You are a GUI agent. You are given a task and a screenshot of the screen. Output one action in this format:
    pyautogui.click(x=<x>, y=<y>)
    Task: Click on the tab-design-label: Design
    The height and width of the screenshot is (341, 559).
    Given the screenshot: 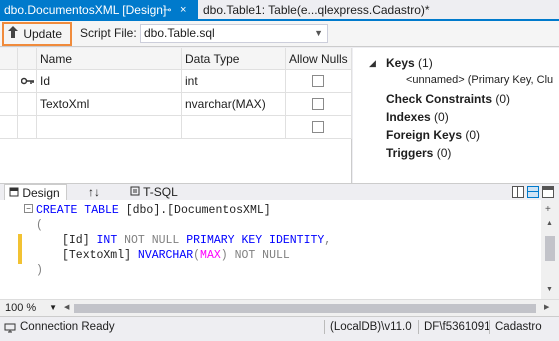 What is the action you would take?
    pyautogui.click(x=41, y=193)
    